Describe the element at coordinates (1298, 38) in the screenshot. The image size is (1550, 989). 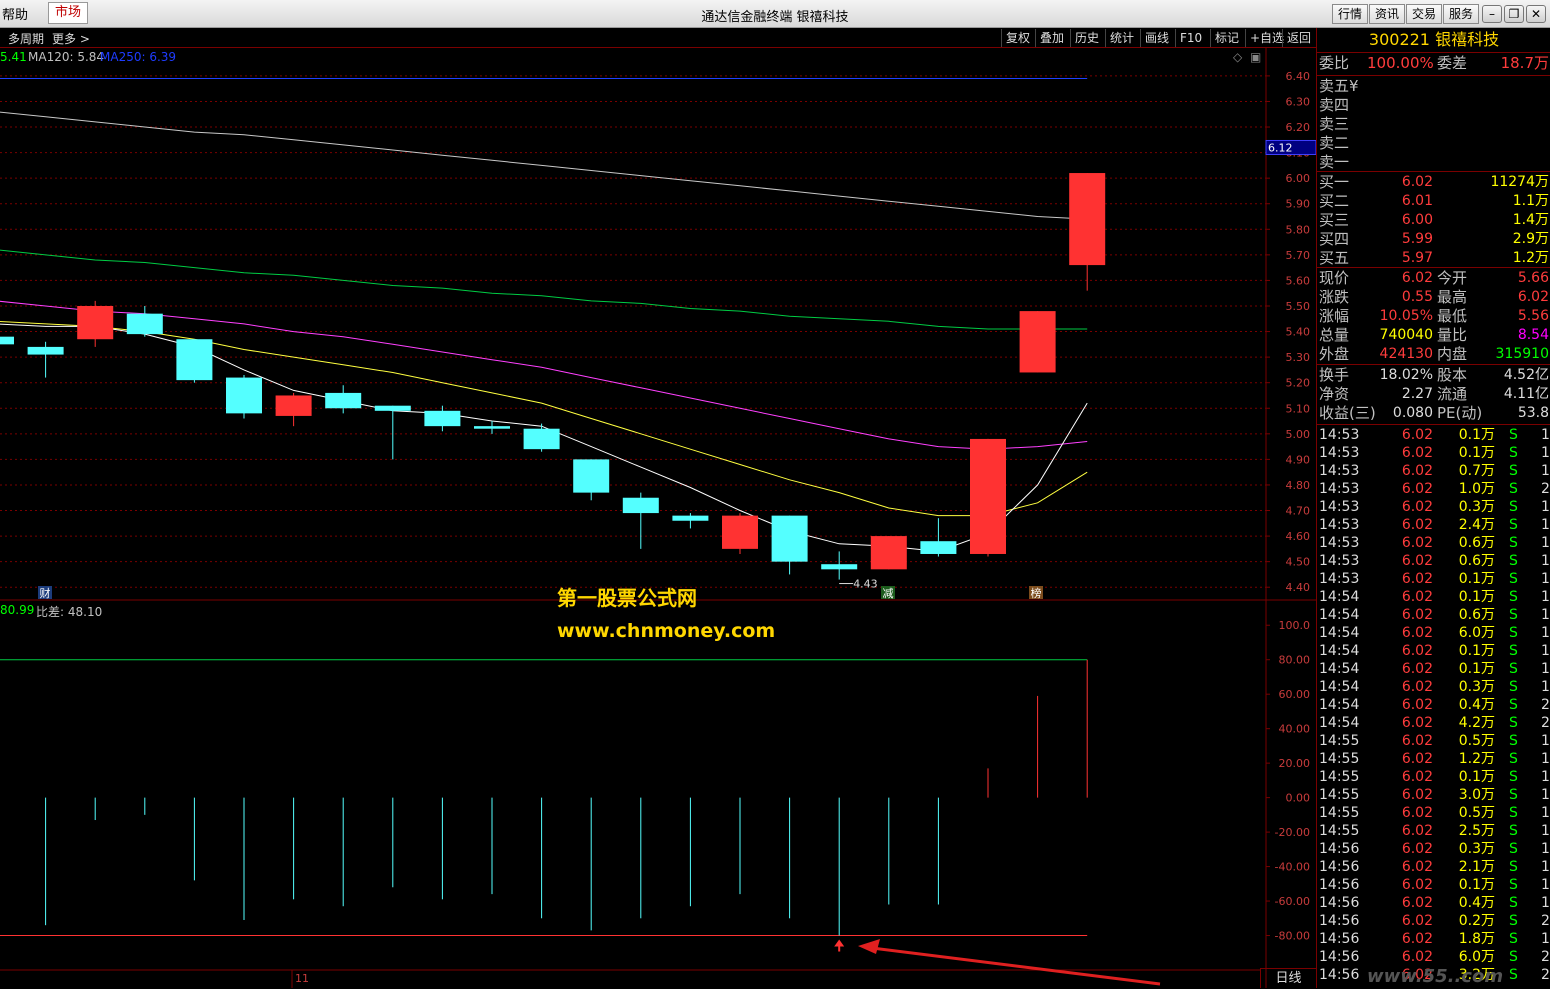
I see `back-button: 返回` at that location.